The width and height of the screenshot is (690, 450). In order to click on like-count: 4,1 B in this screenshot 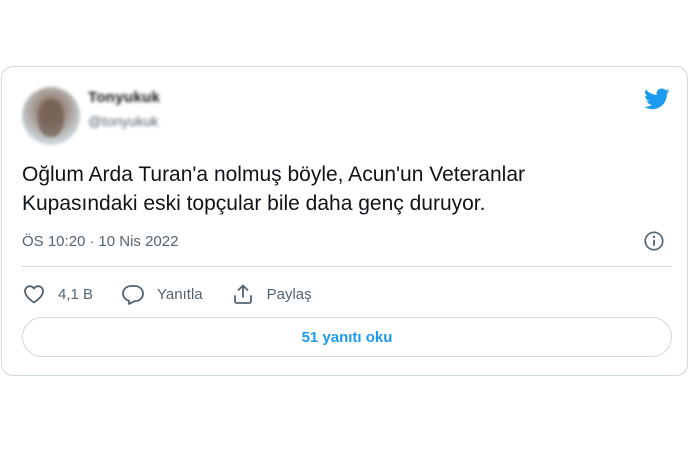, I will do `click(76, 294)`.